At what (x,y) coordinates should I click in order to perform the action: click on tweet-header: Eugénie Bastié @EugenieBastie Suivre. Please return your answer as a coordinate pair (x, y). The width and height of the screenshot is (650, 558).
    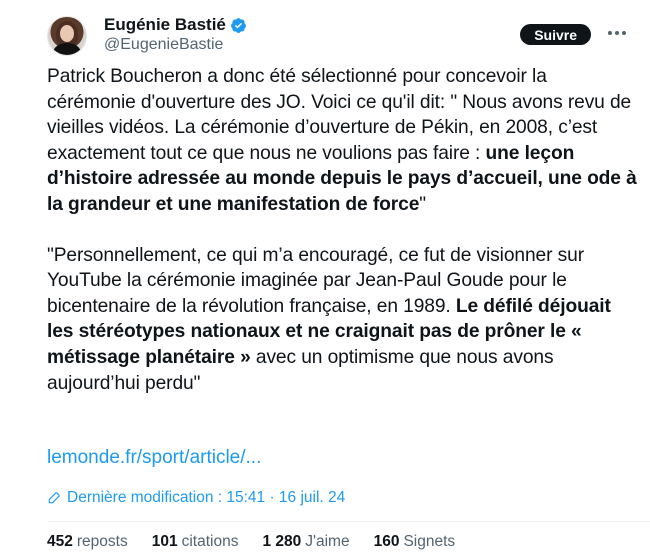
    Looking at the image, I should click on (342, 34).